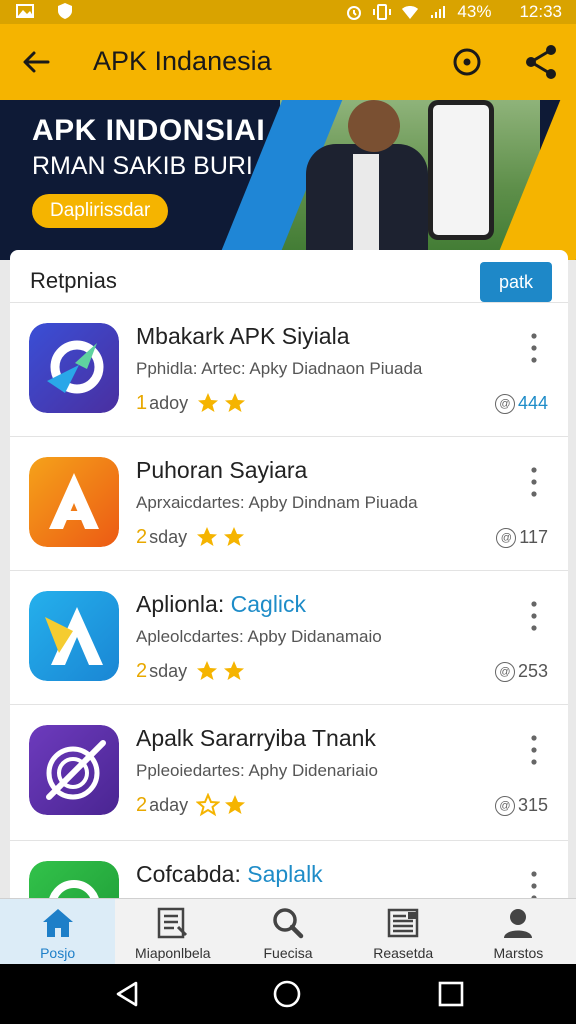  What do you see at coordinates (259, 636) in the screenshot?
I see `app-description: Apleolcdartes: Apby Didanamaio` at bounding box center [259, 636].